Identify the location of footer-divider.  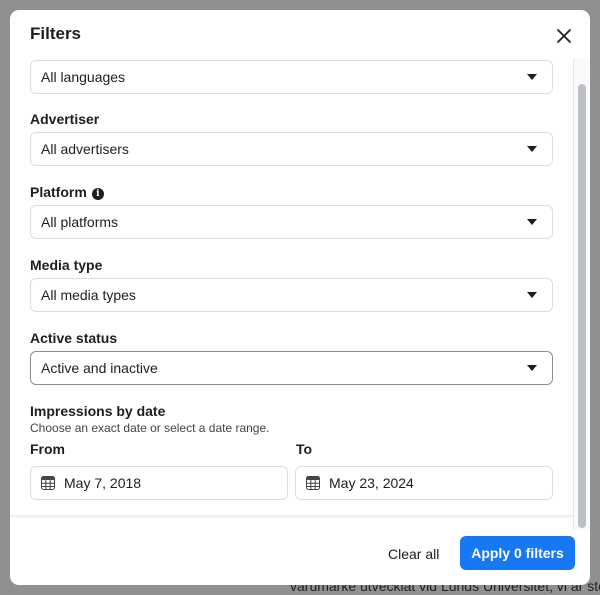
(291, 517).